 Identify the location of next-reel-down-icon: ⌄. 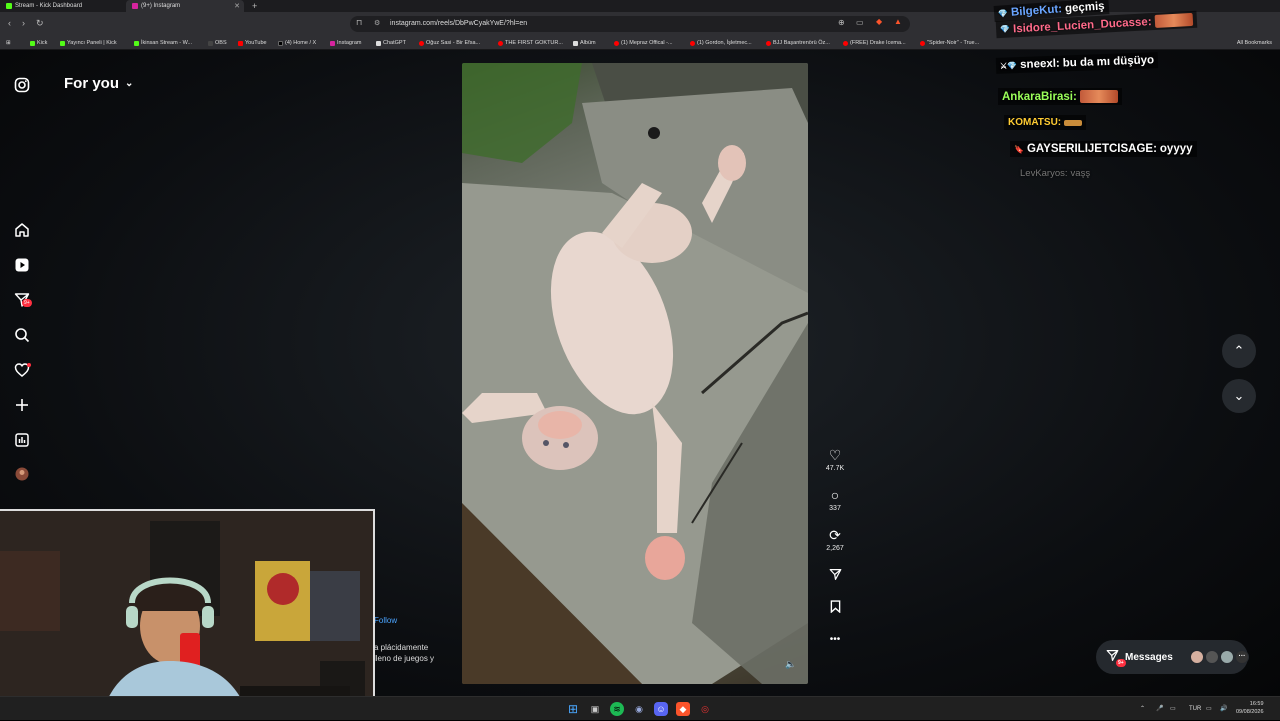
(1239, 396).